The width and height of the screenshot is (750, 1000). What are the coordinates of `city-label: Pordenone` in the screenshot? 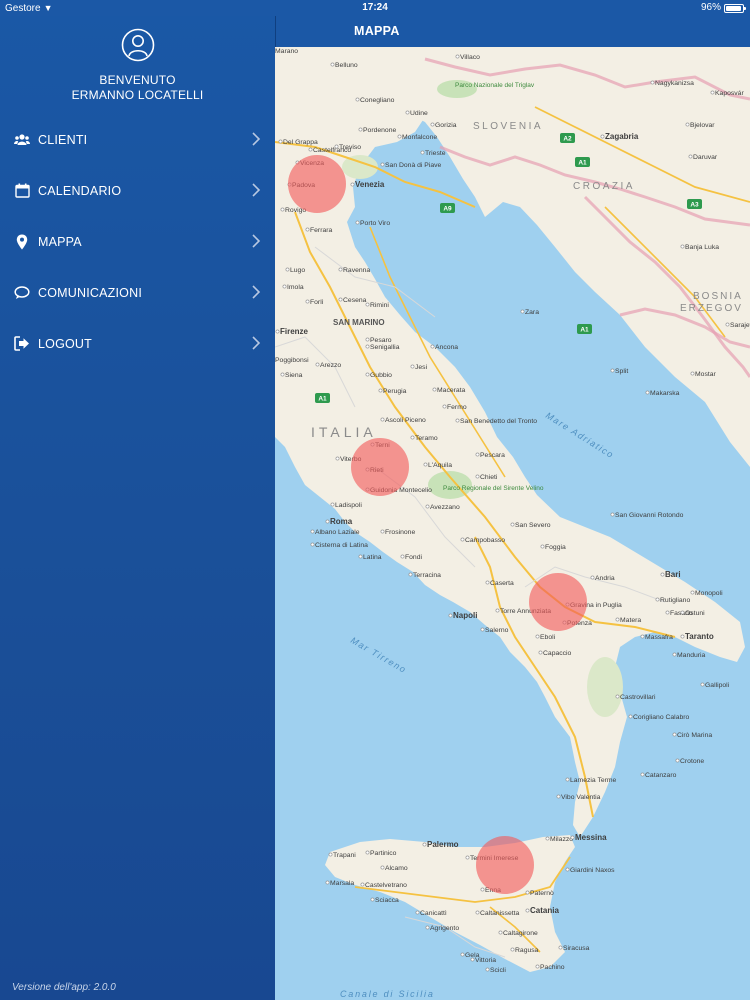 It's located at (379, 130).